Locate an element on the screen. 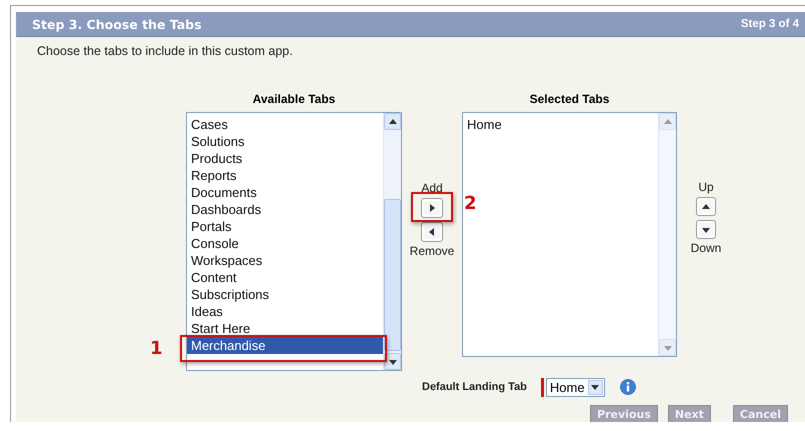  list-option: Solutions is located at coordinates (285, 141).